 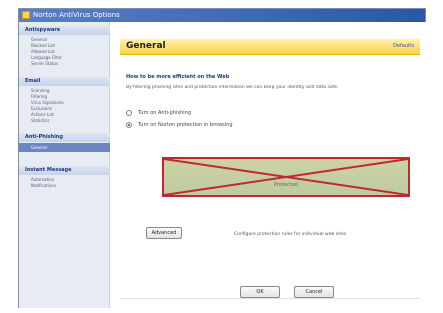 What do you see at coordinates (185, 125) in the screenshot?
I see `radio-option-2-label: Turn on Norton protection in browsing` at bounding box center [185, 125].